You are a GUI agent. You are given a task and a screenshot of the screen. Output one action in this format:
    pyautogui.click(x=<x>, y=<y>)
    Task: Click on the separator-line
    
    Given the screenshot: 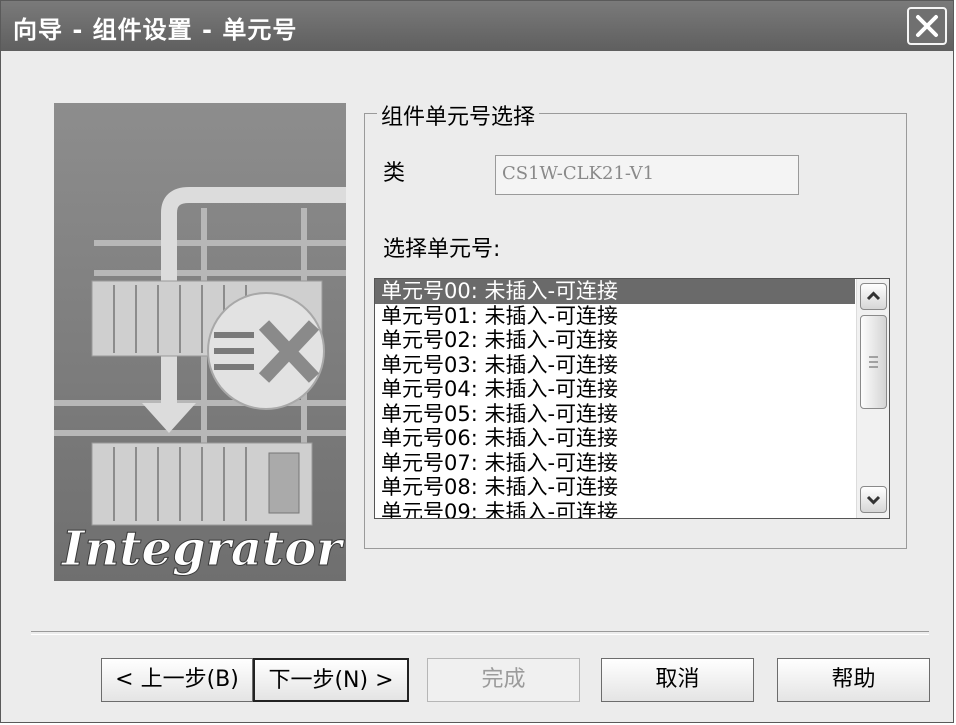 What is the action you would take?
    pyautogui.click(x=480, y=633)
    